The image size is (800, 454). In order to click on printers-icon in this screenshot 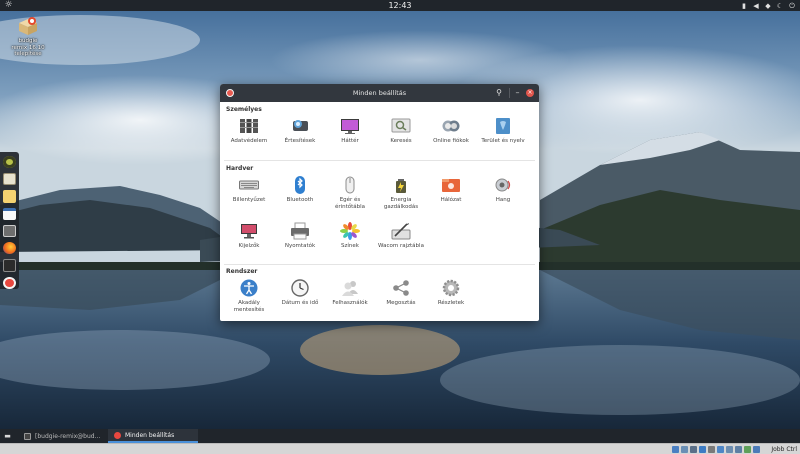, I will do `click(300, 231)`.